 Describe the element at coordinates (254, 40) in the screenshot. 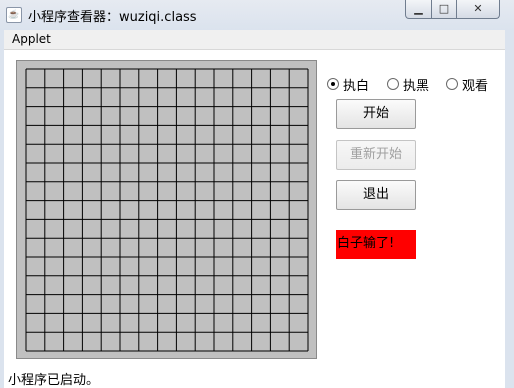

I see `menu-bar: Applet` at that location.